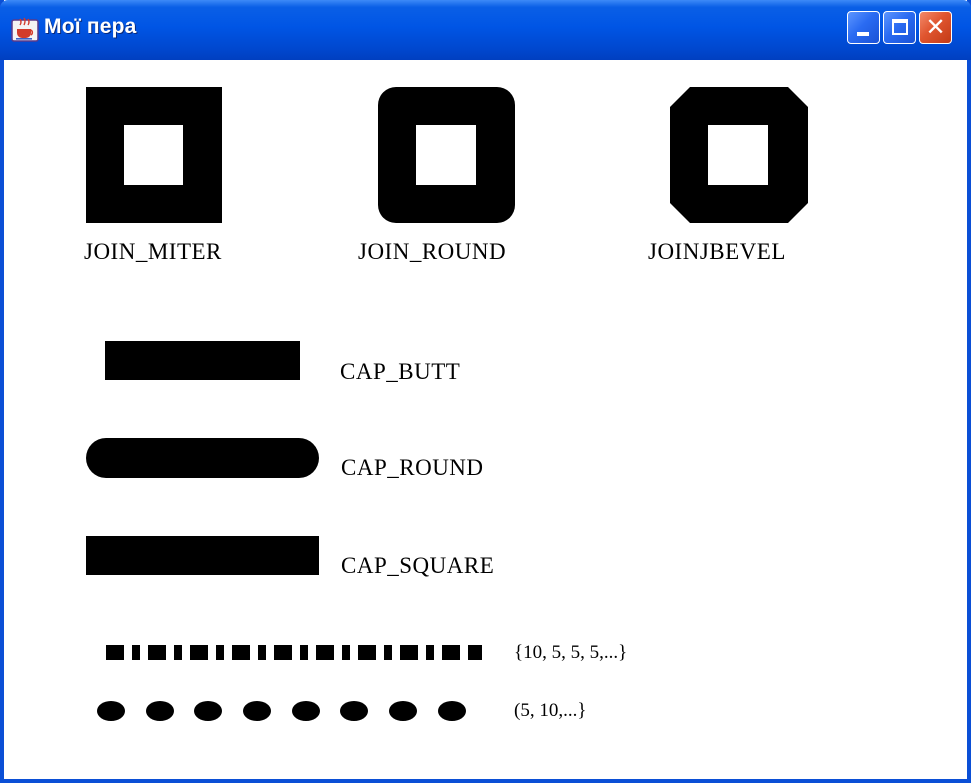  Describe the element at coordinates (202, 360) in the screenshot. I see `cap-butt-line` at that location.